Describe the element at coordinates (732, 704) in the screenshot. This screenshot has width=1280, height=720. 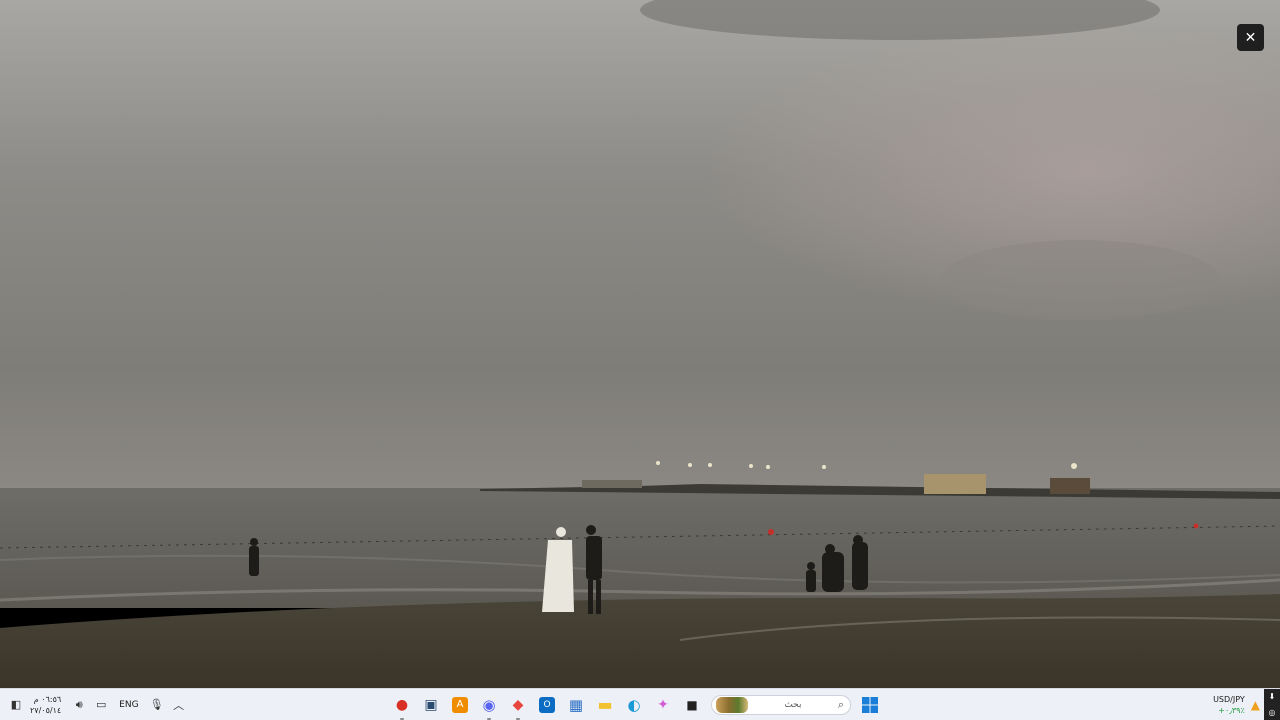
I see `search-highlight-image` at that location.